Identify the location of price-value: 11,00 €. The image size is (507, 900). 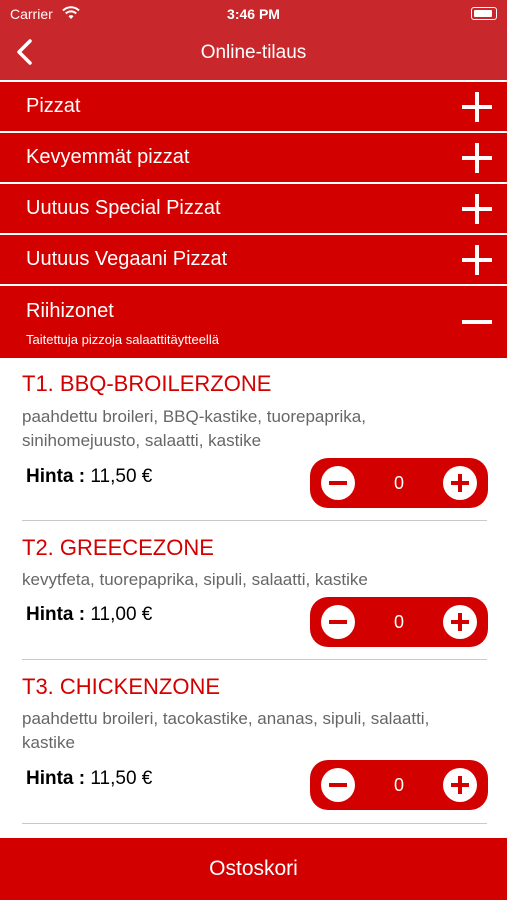
(121, 614).